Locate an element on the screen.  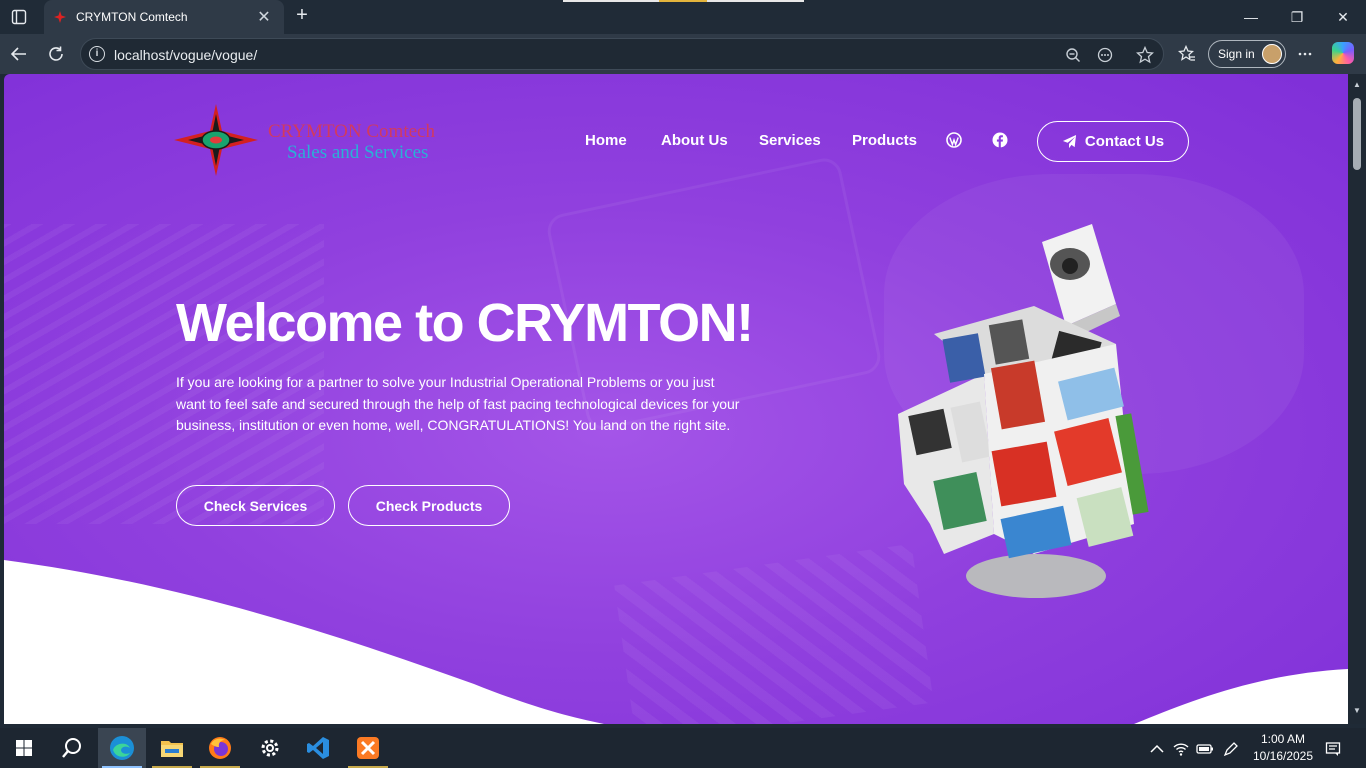
file-explorer-icon is located at coordinates (172, 748).